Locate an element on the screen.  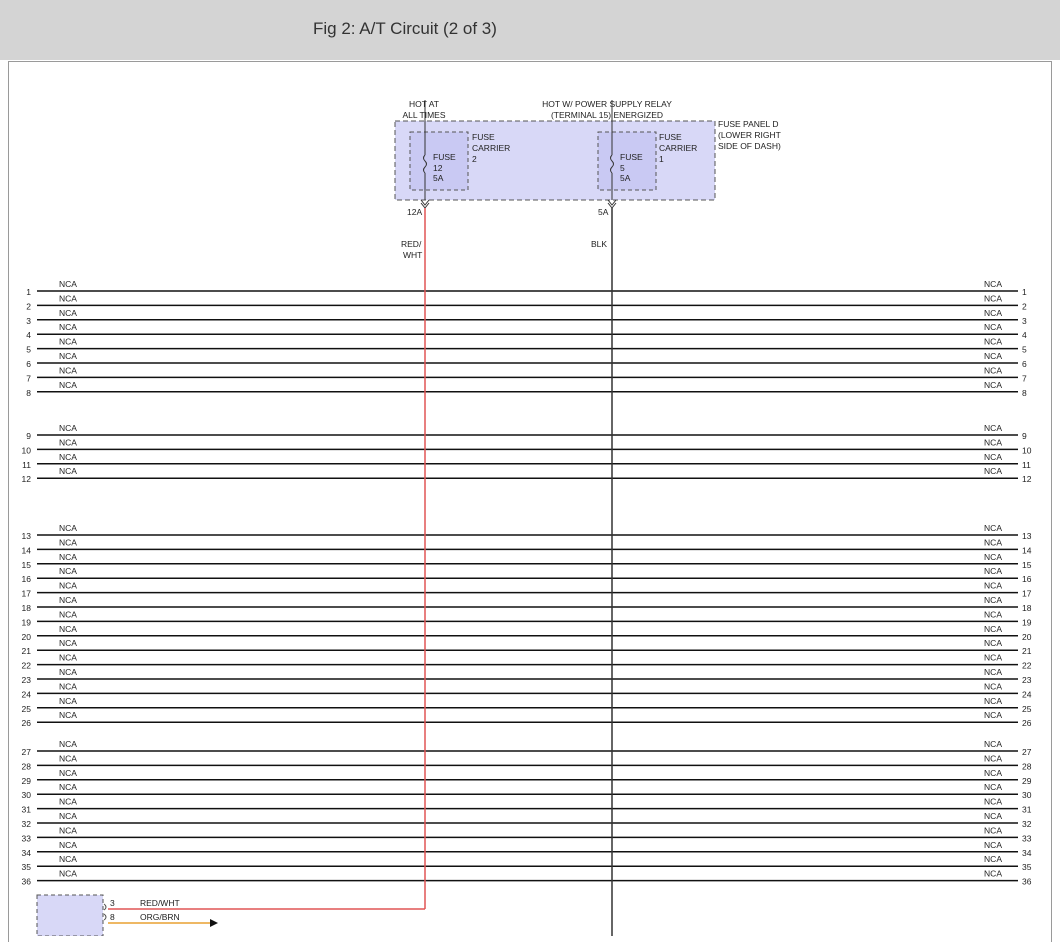
bottom-wire-red-wht-label: RED/WHT is located at coordinates (160, 903).